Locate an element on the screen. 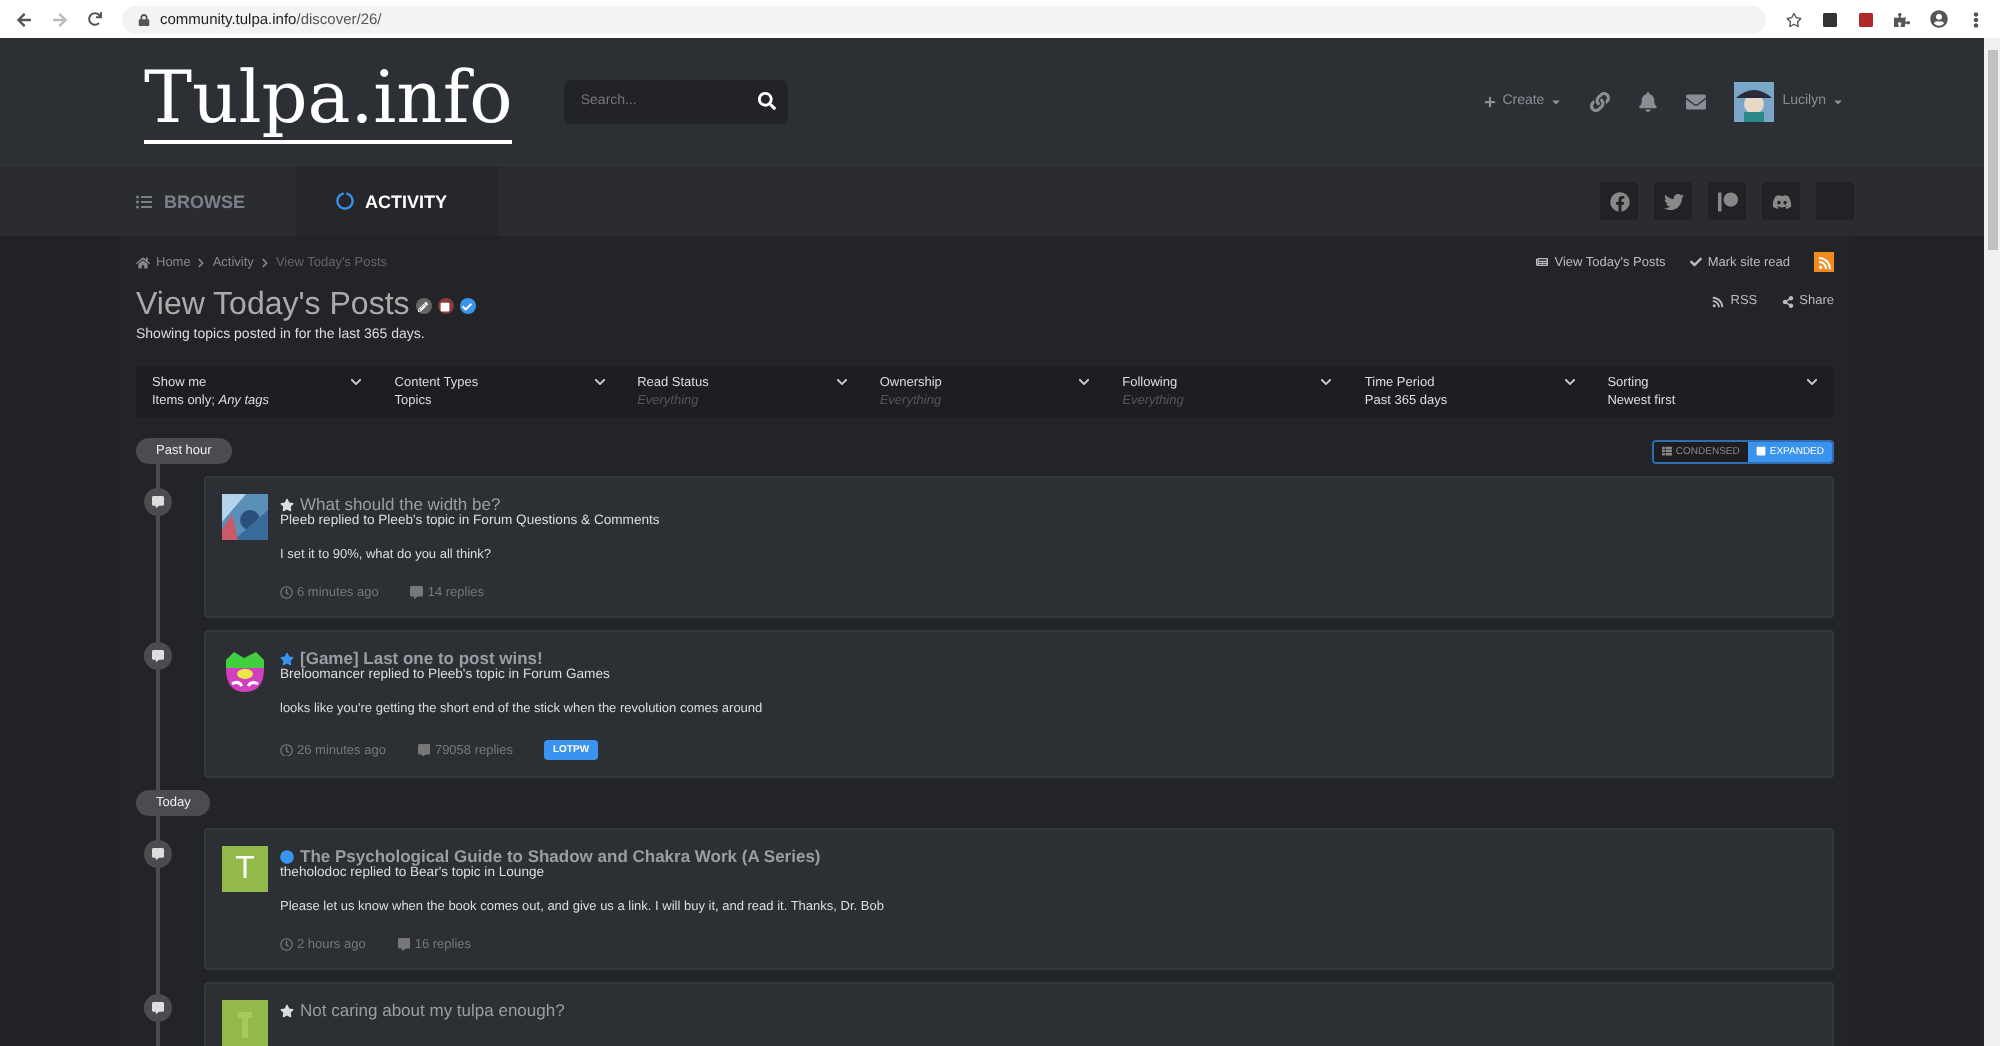  messages-icon is located at coordinates (1696, 101).